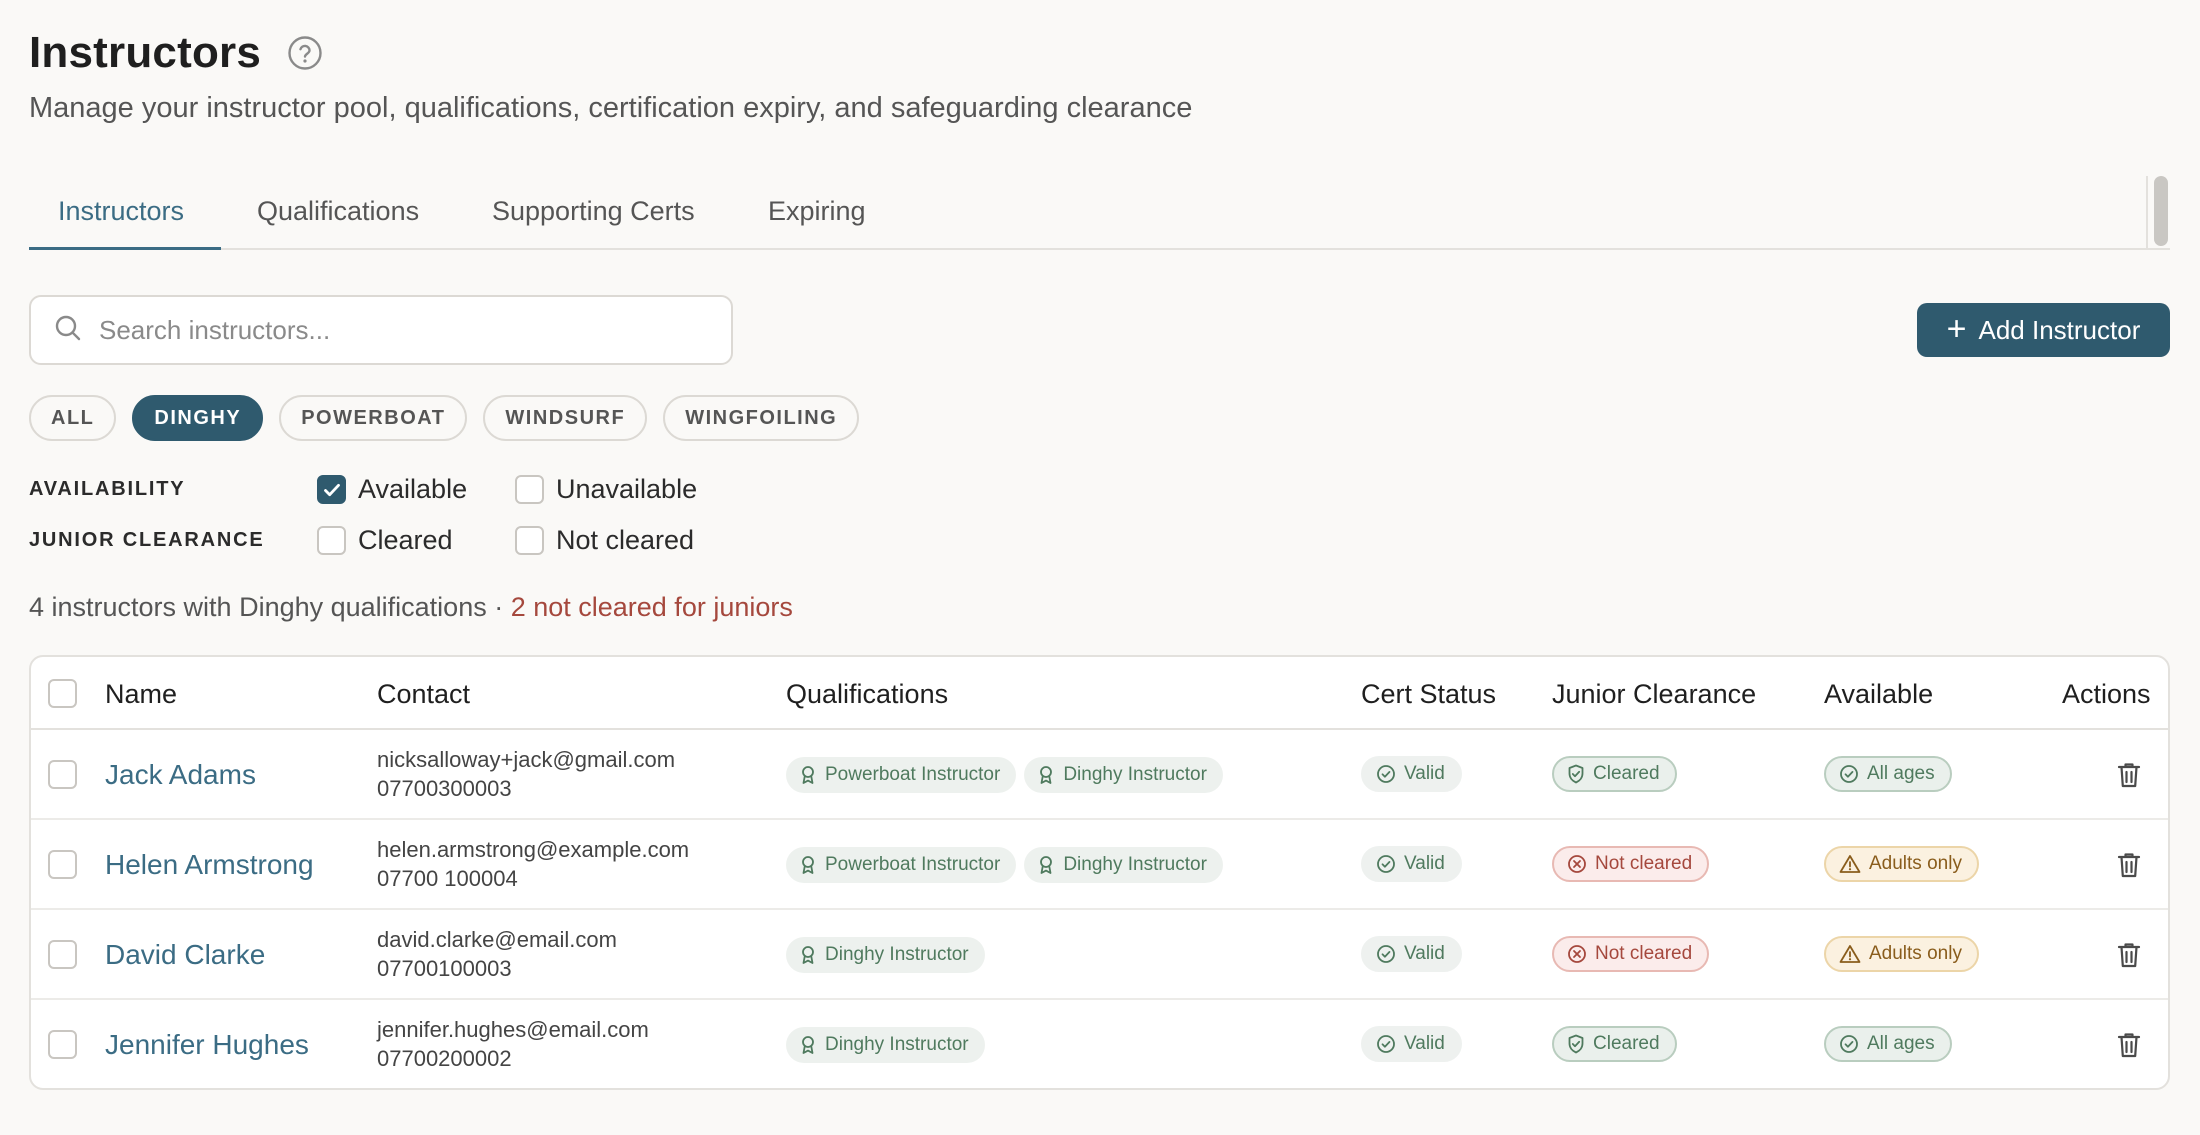  What do you see at coordinates (423, 694) in the screenshot?
I see `column-contact: Contact` at bounding box center [423, 694].